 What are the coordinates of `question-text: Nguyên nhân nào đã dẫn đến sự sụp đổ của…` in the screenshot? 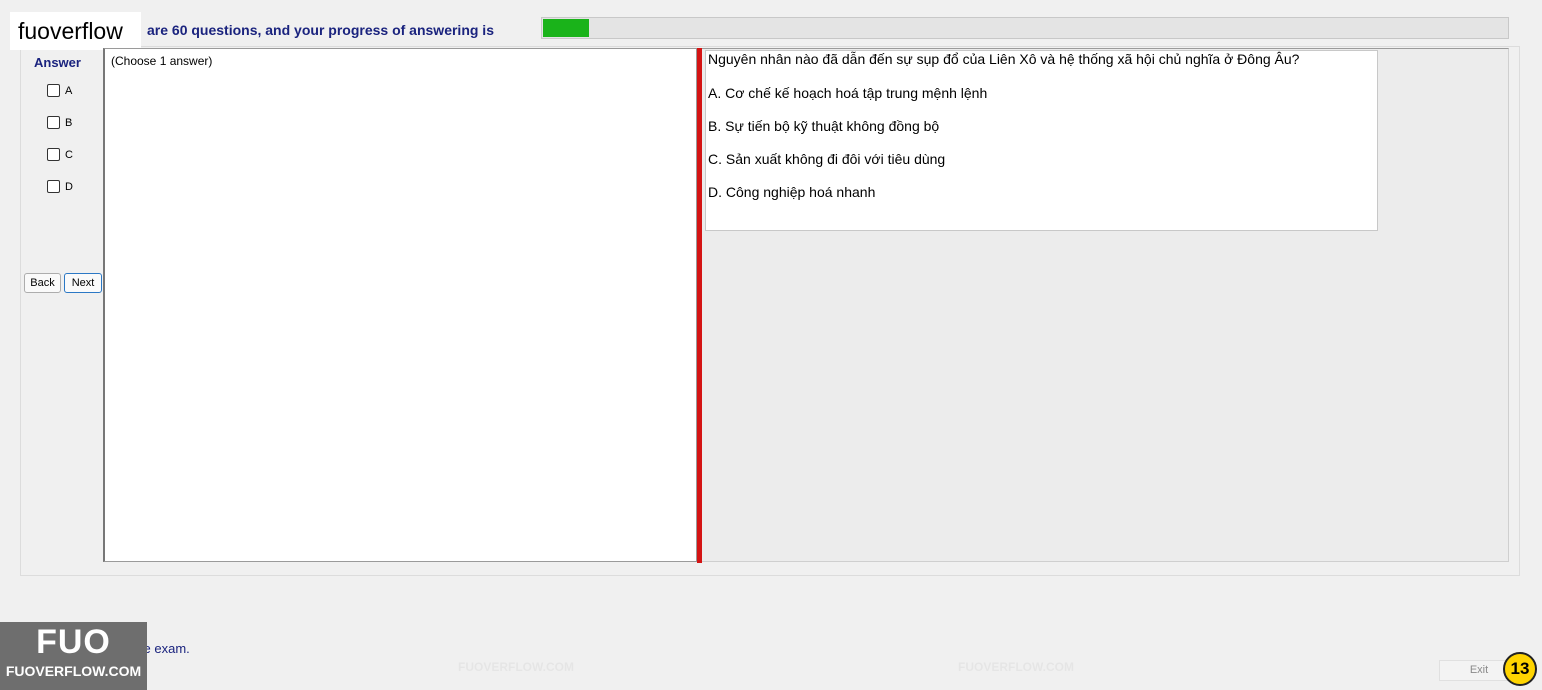 It's located at (1004, 59).